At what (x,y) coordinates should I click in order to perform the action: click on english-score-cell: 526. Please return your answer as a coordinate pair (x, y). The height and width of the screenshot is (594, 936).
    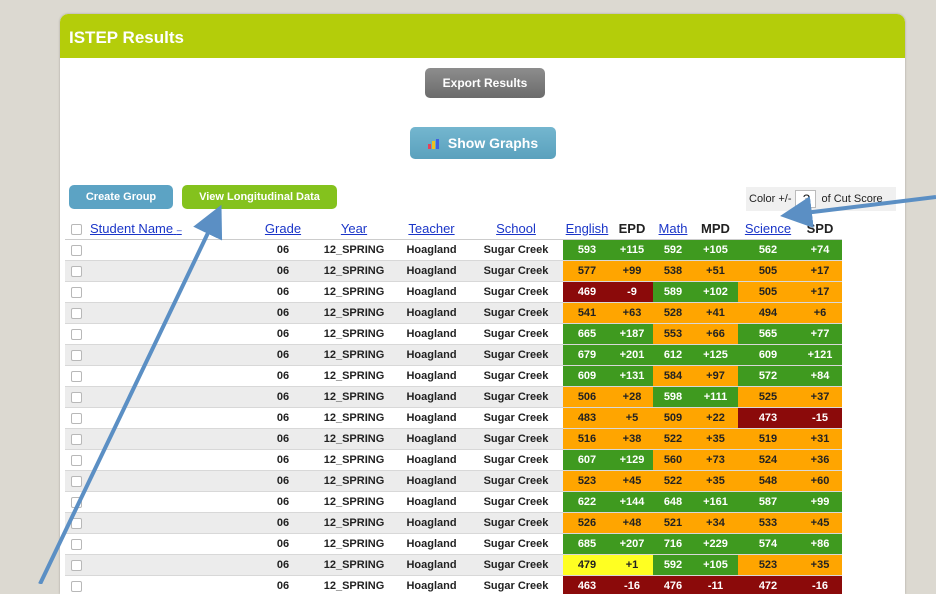
    Looking at the image, I should click on (587, 523).